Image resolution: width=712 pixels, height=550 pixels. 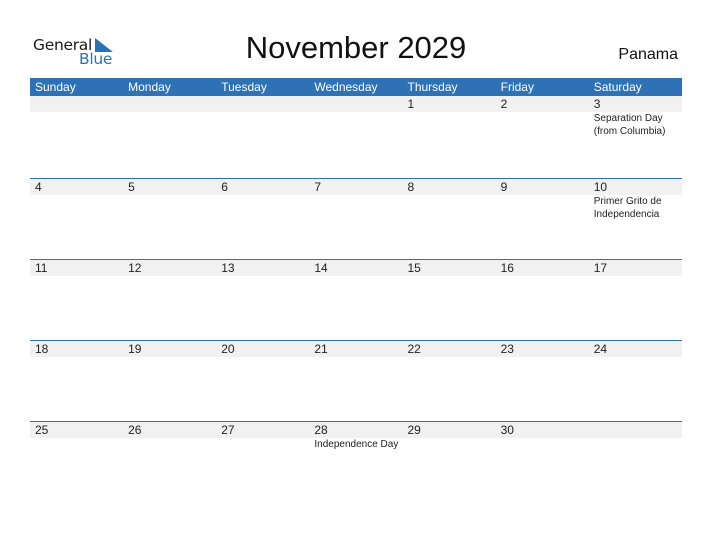 What do you see at coordinates (76, 299) in the screenshot?
I see `day-cell: 11` at bounding box center [76, 299].